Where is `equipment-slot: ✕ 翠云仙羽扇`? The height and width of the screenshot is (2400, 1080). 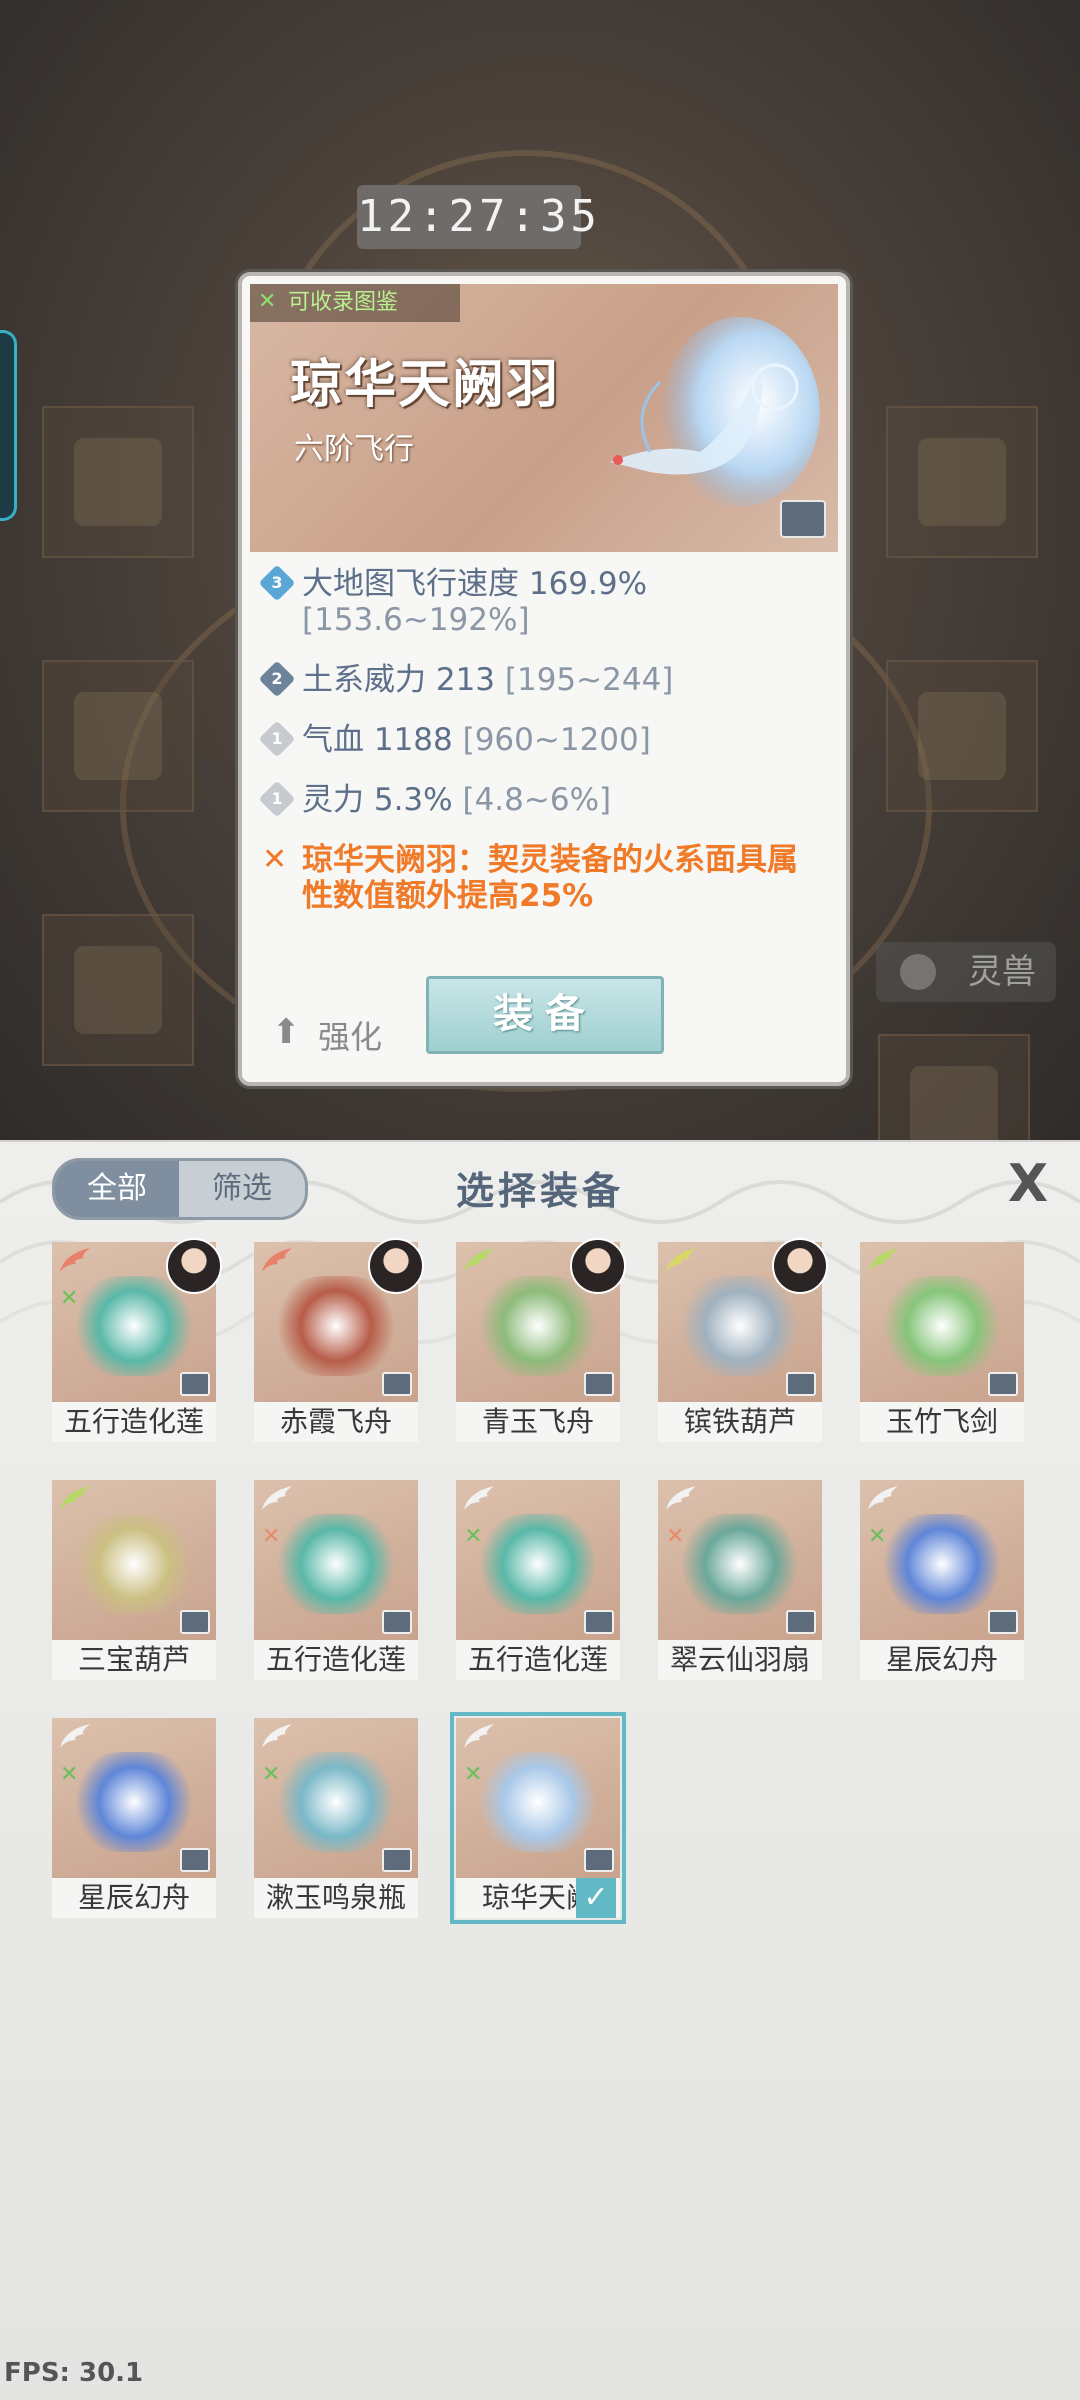 equipment-slot: ✕ 翠云仙羽扇 is located at coordinates (740, 1580).